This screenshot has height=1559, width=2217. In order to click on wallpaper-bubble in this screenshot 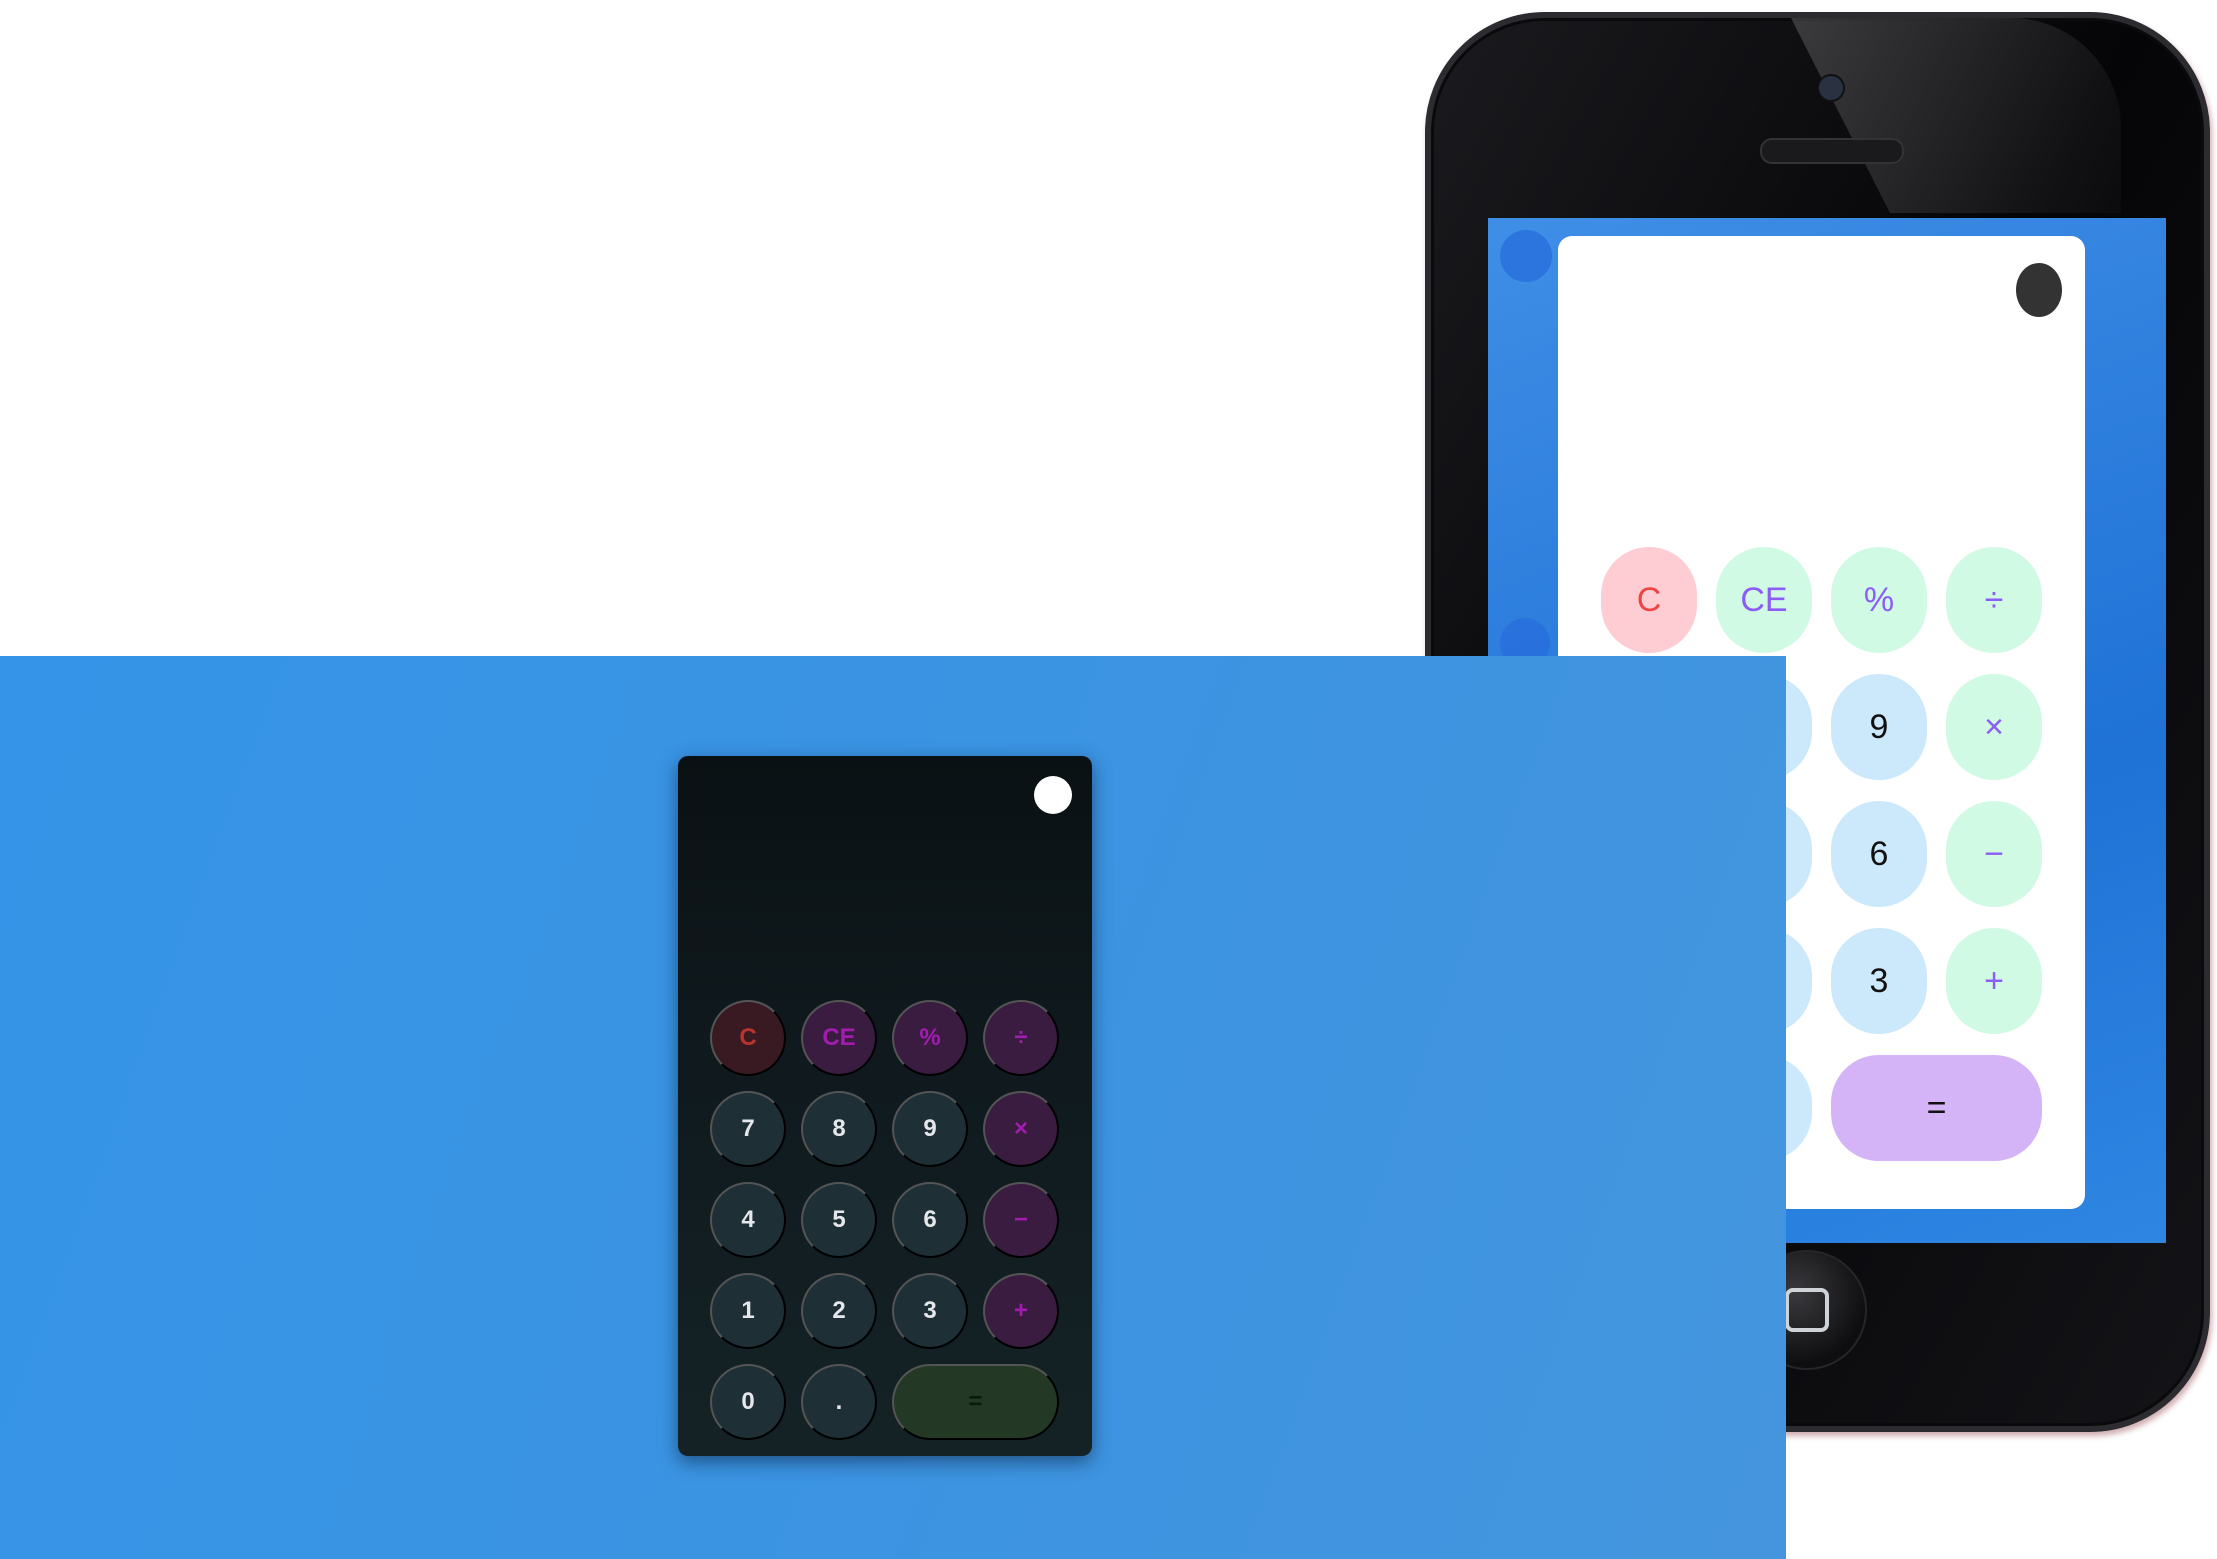, I will do `click(1526, 256)`.